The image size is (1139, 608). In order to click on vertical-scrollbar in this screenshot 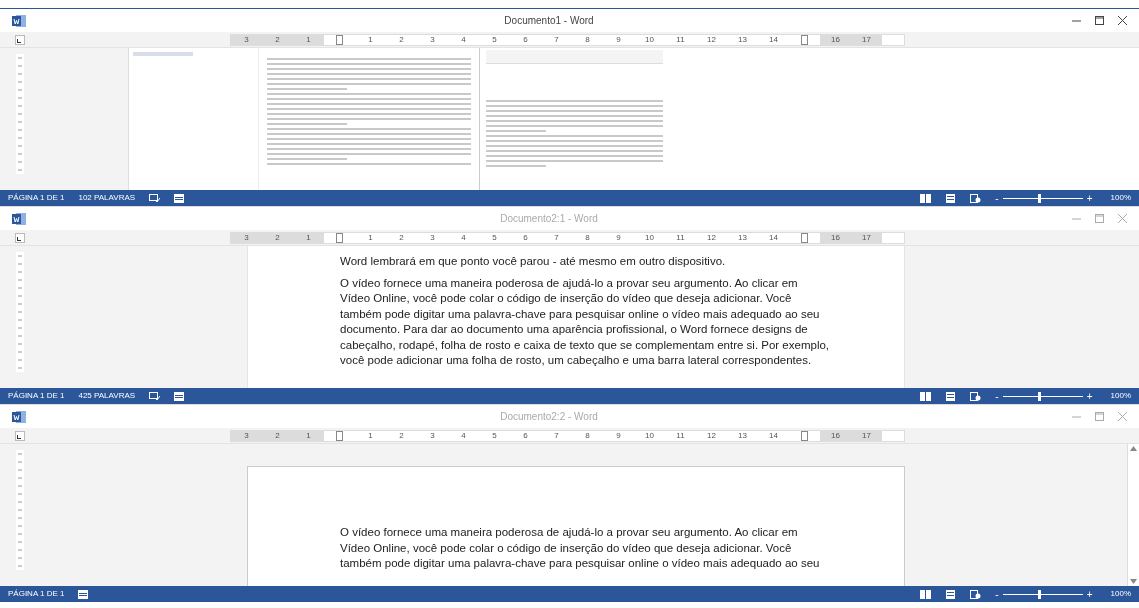, I will do `click(1133, 515)`.